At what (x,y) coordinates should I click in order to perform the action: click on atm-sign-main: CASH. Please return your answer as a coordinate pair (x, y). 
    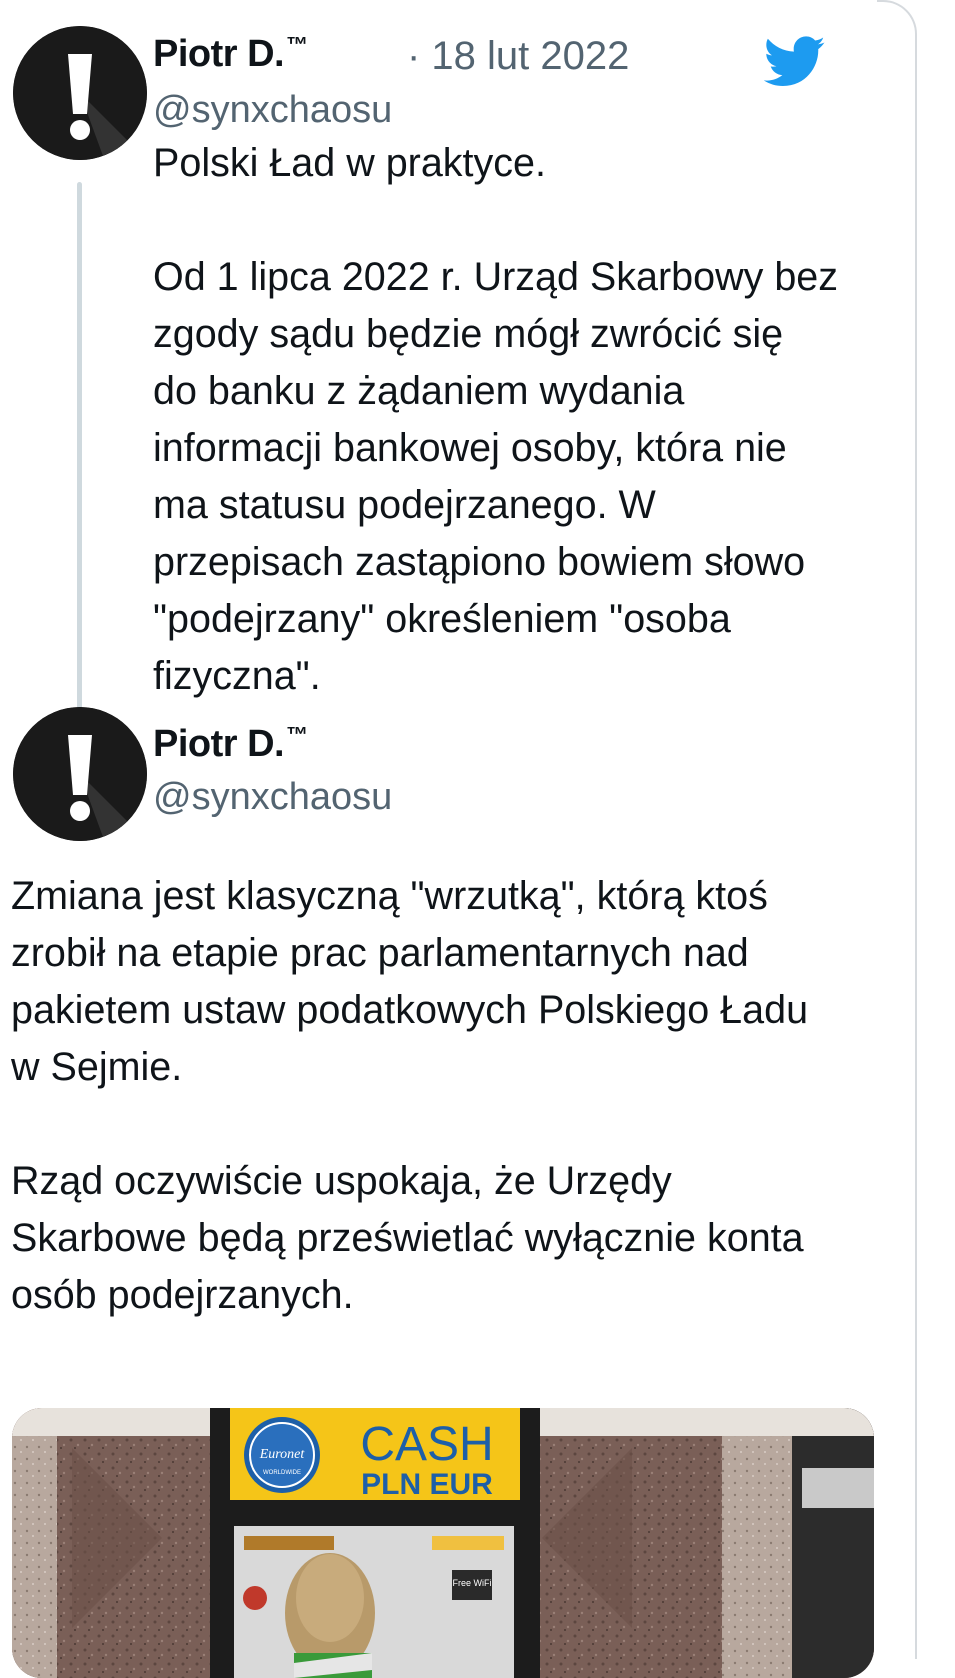
    Looking at the image, I should click on (426, 1444).